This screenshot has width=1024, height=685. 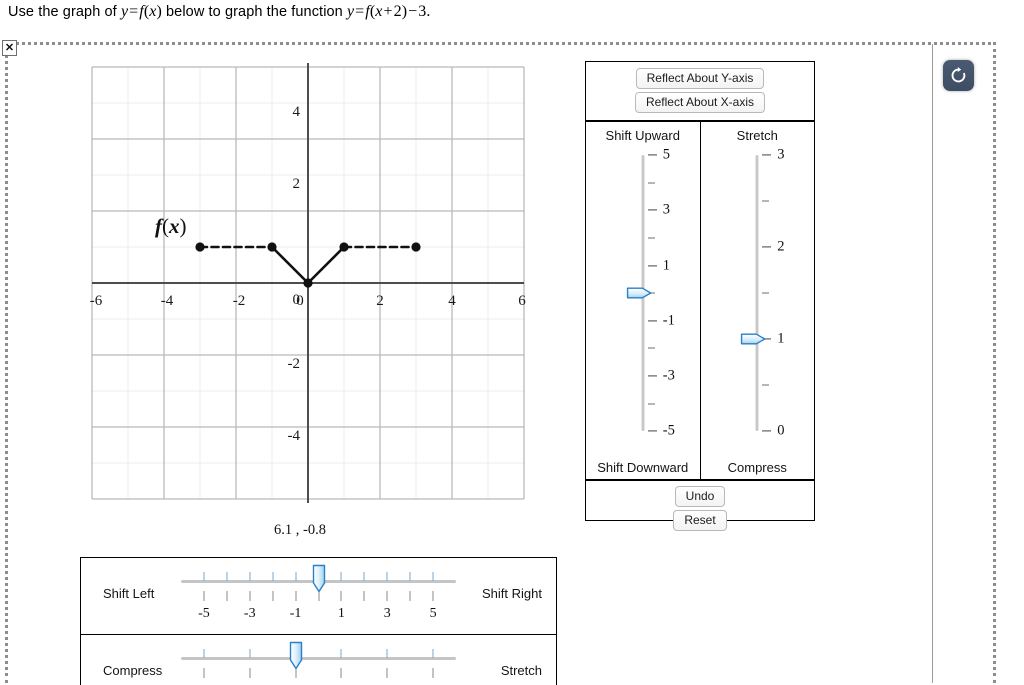 I want to click on x-tick-label: 6, so click(x=522, y=301).